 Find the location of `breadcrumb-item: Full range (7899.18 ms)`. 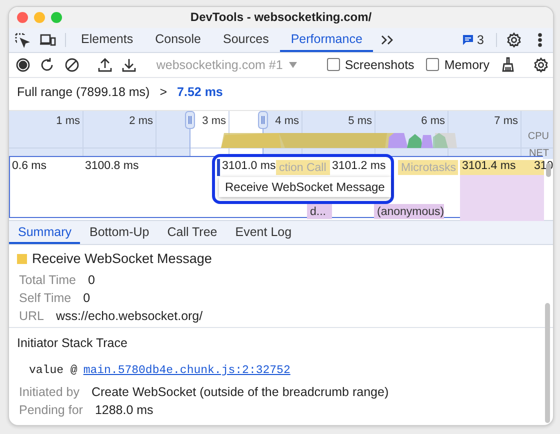

breadcrumb-item: Full range (7899.18 ms) is located at coordinates (83, 91).